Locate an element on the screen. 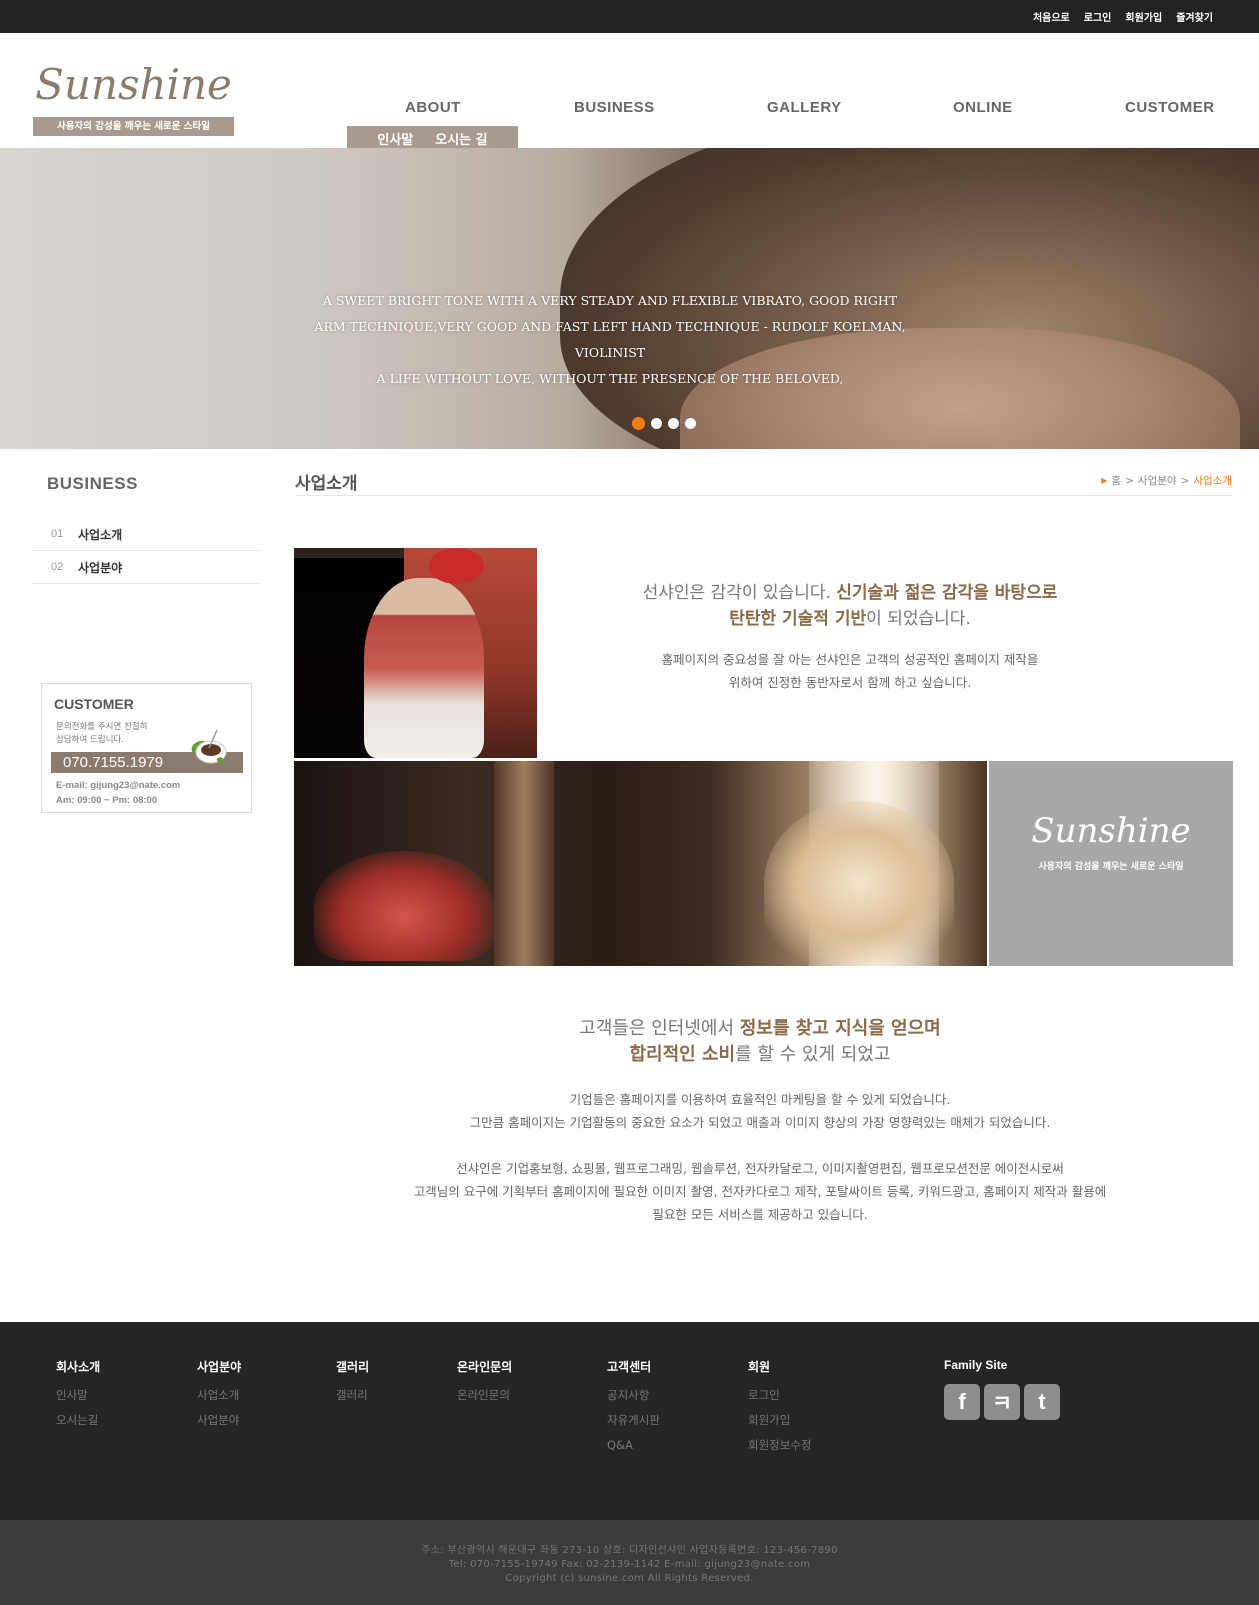 The width and height of the screenshot is (1259, 1605). sidebar-item-field: 02 사업분야 is located at coordinates (146, 567).